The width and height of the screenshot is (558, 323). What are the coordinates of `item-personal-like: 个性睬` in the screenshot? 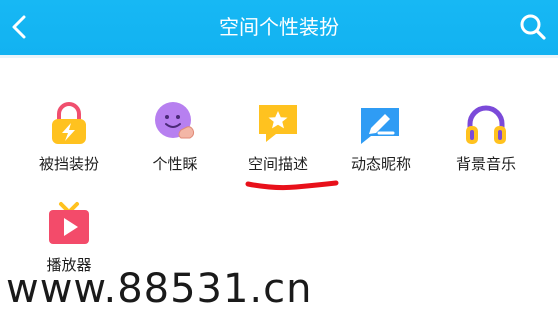 It's located at (175, 137).